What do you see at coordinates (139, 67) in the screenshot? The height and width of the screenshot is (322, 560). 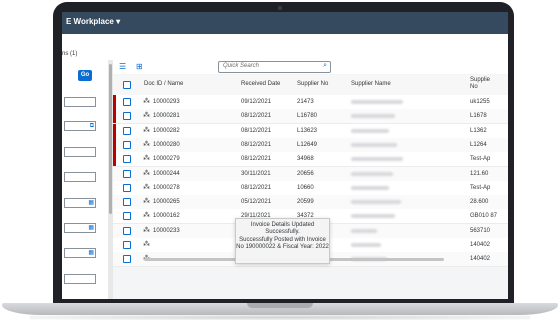 I see `hierarchy-icon: ⊞` at bounding box center [139, 67].